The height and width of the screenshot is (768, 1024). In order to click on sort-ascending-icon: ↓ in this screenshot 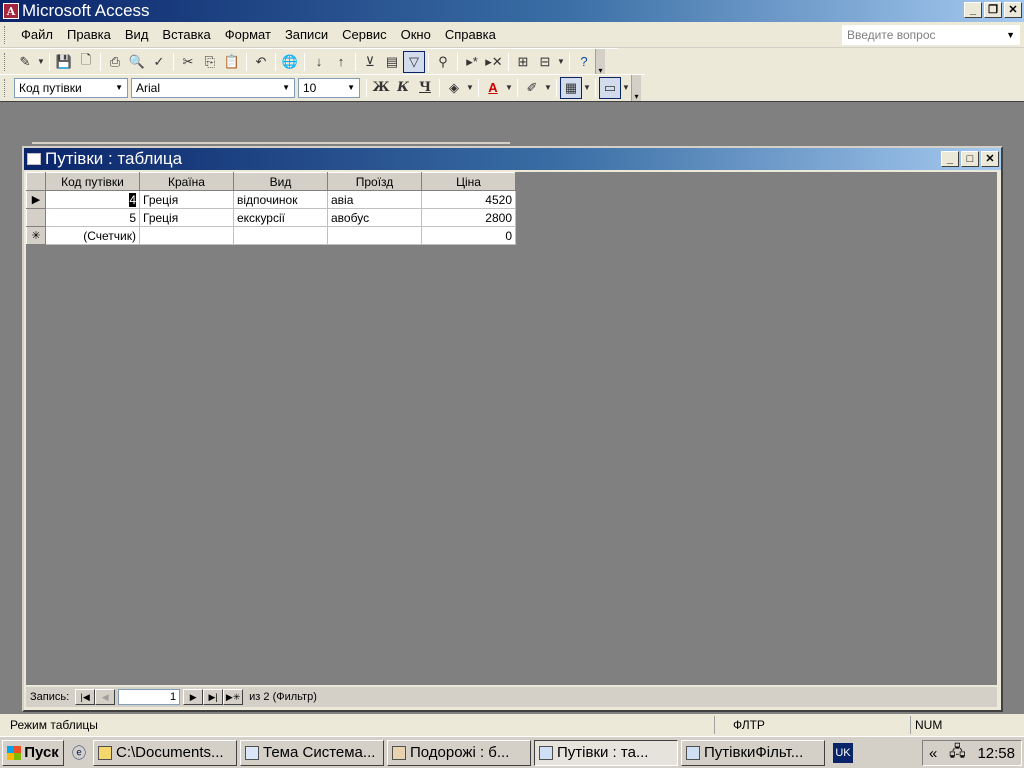, I will do `click(319, 62)`.